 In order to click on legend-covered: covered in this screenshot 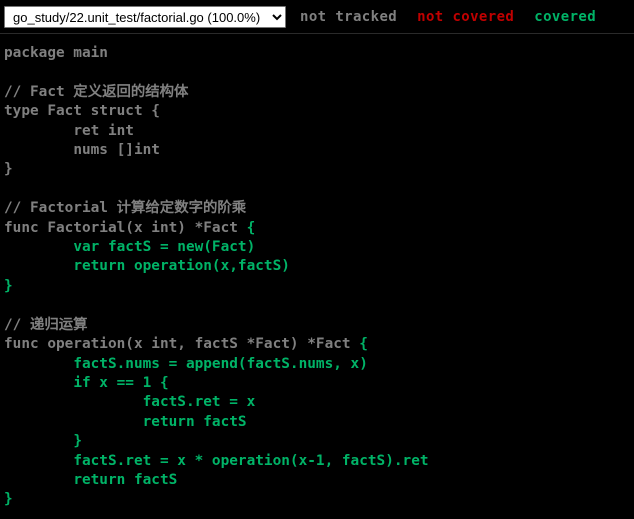, I will do `click(565, 16)`.